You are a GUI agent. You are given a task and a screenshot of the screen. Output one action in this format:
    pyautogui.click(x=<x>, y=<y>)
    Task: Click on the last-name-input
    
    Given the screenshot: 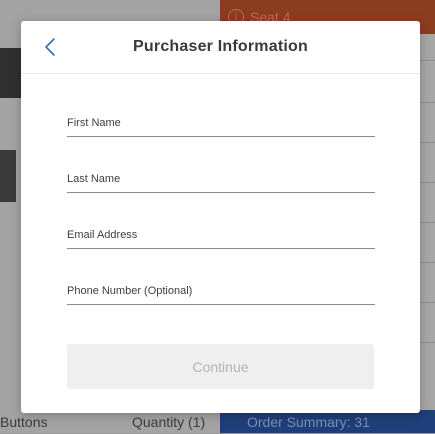 What is the action you would take?
    pyautogui.click(x=221, y=179)
    